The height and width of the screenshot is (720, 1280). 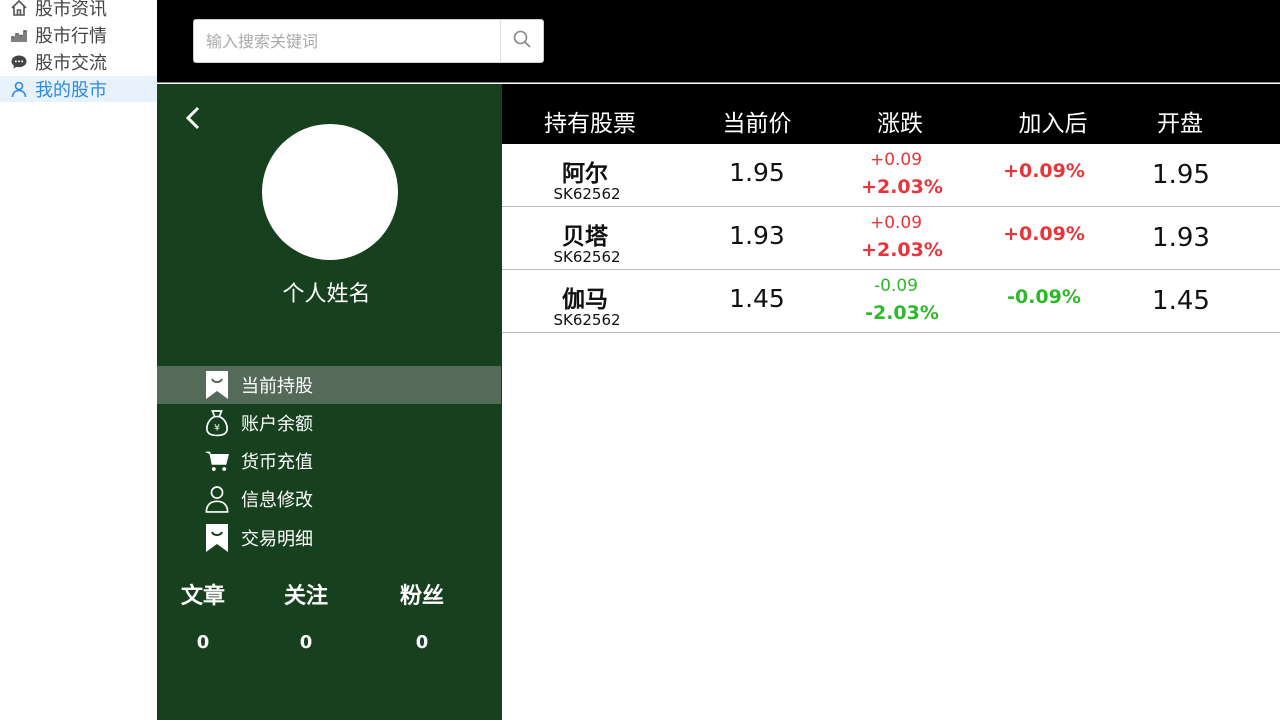 I want to click on back-button, so click(x=194, y=119).